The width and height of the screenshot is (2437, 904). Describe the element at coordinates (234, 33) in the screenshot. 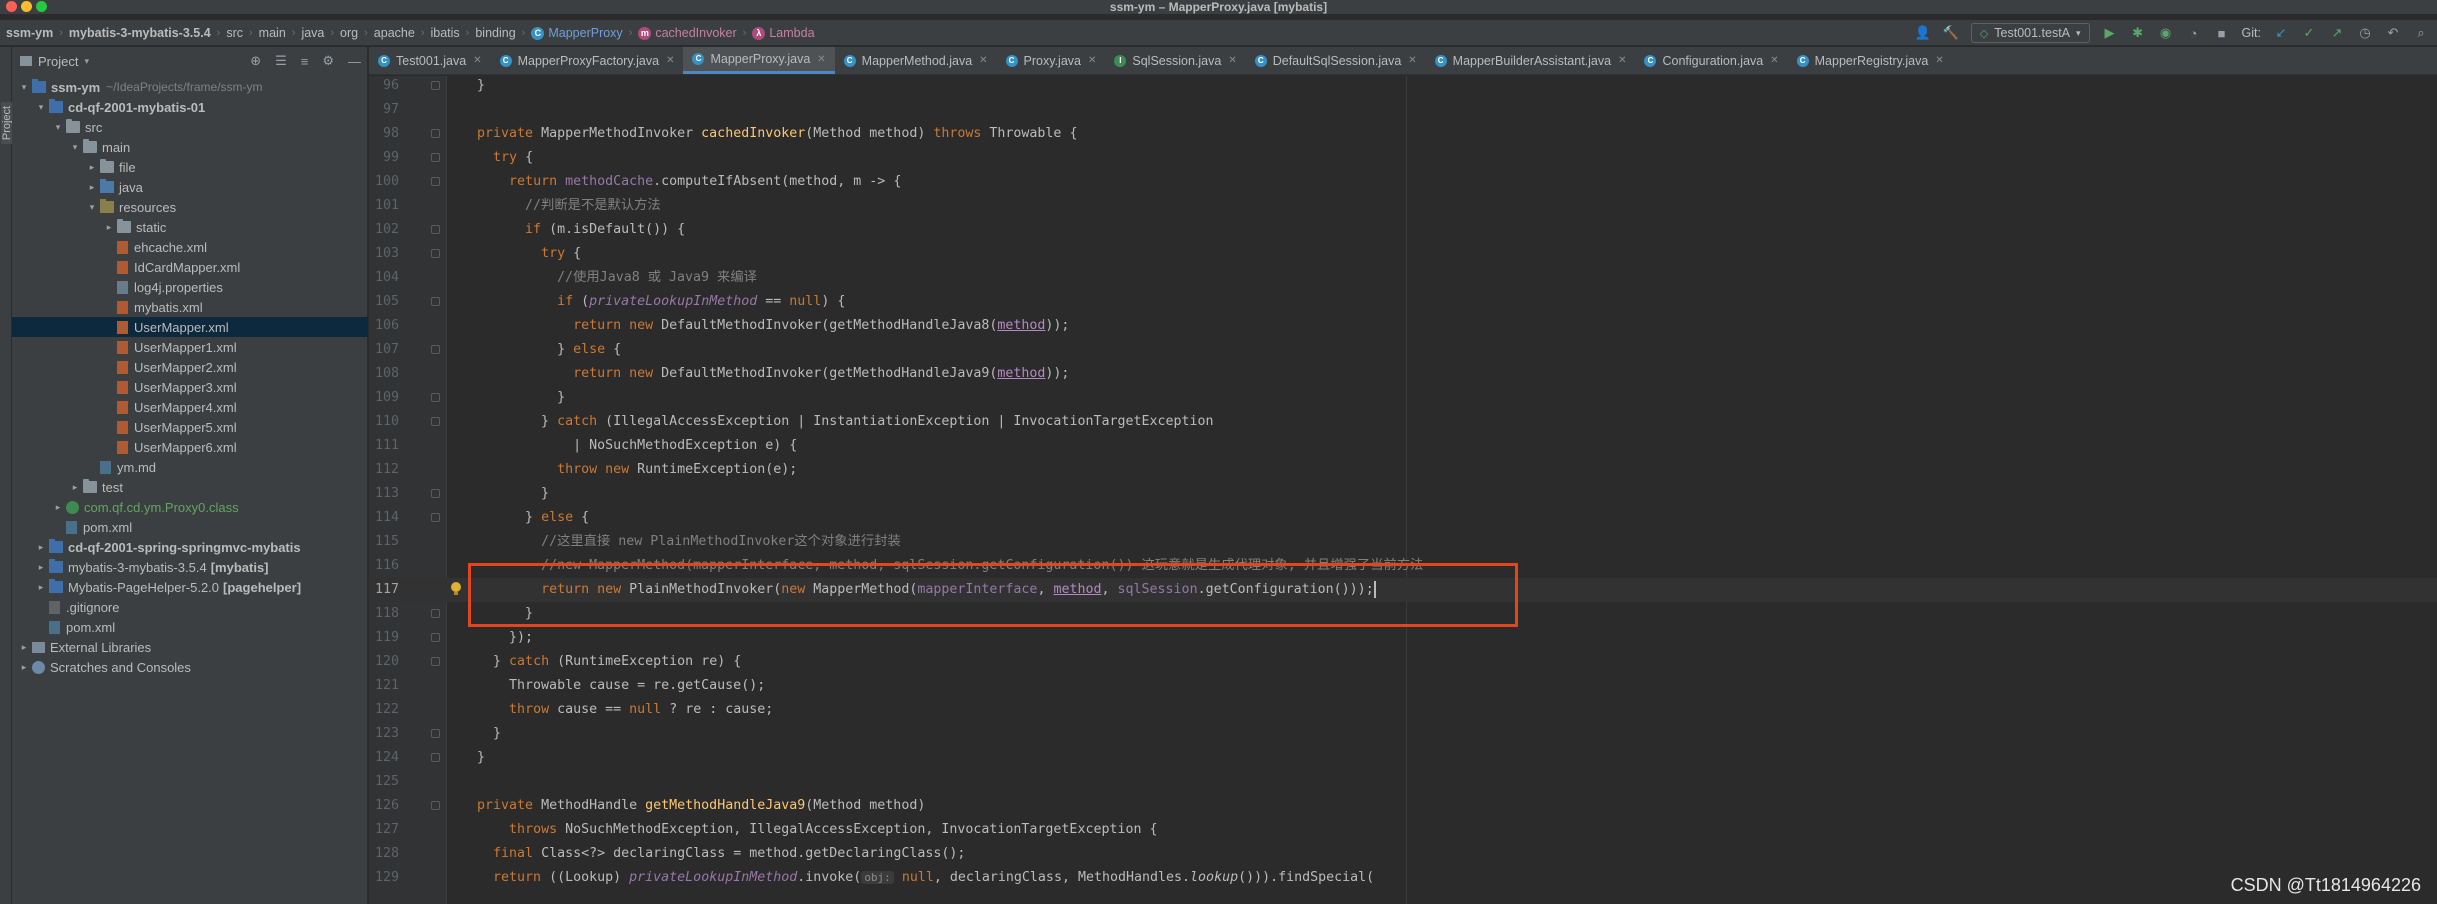

I see `breadcrumb-item: src` at that location.